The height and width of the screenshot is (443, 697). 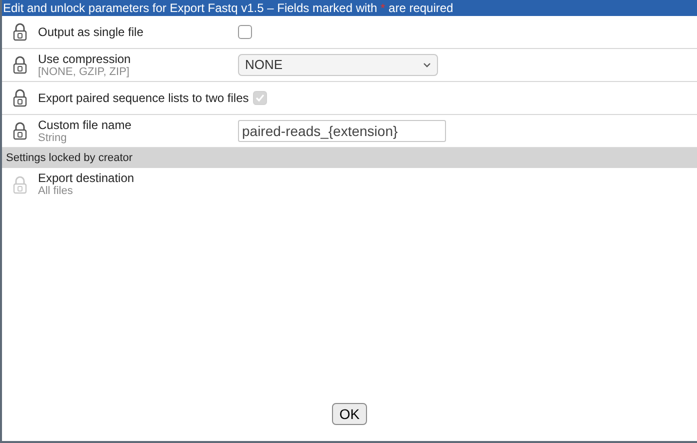 What do you see at coordinates (349, 158) in the screenshot?
I see `section-header: Settings locked by creator` at bounding box center [349, 158].